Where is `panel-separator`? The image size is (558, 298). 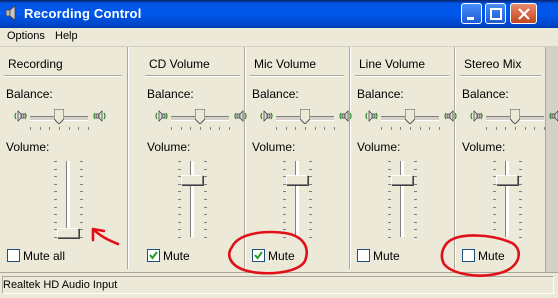
panel-separator is located at coordinates (128, 158).